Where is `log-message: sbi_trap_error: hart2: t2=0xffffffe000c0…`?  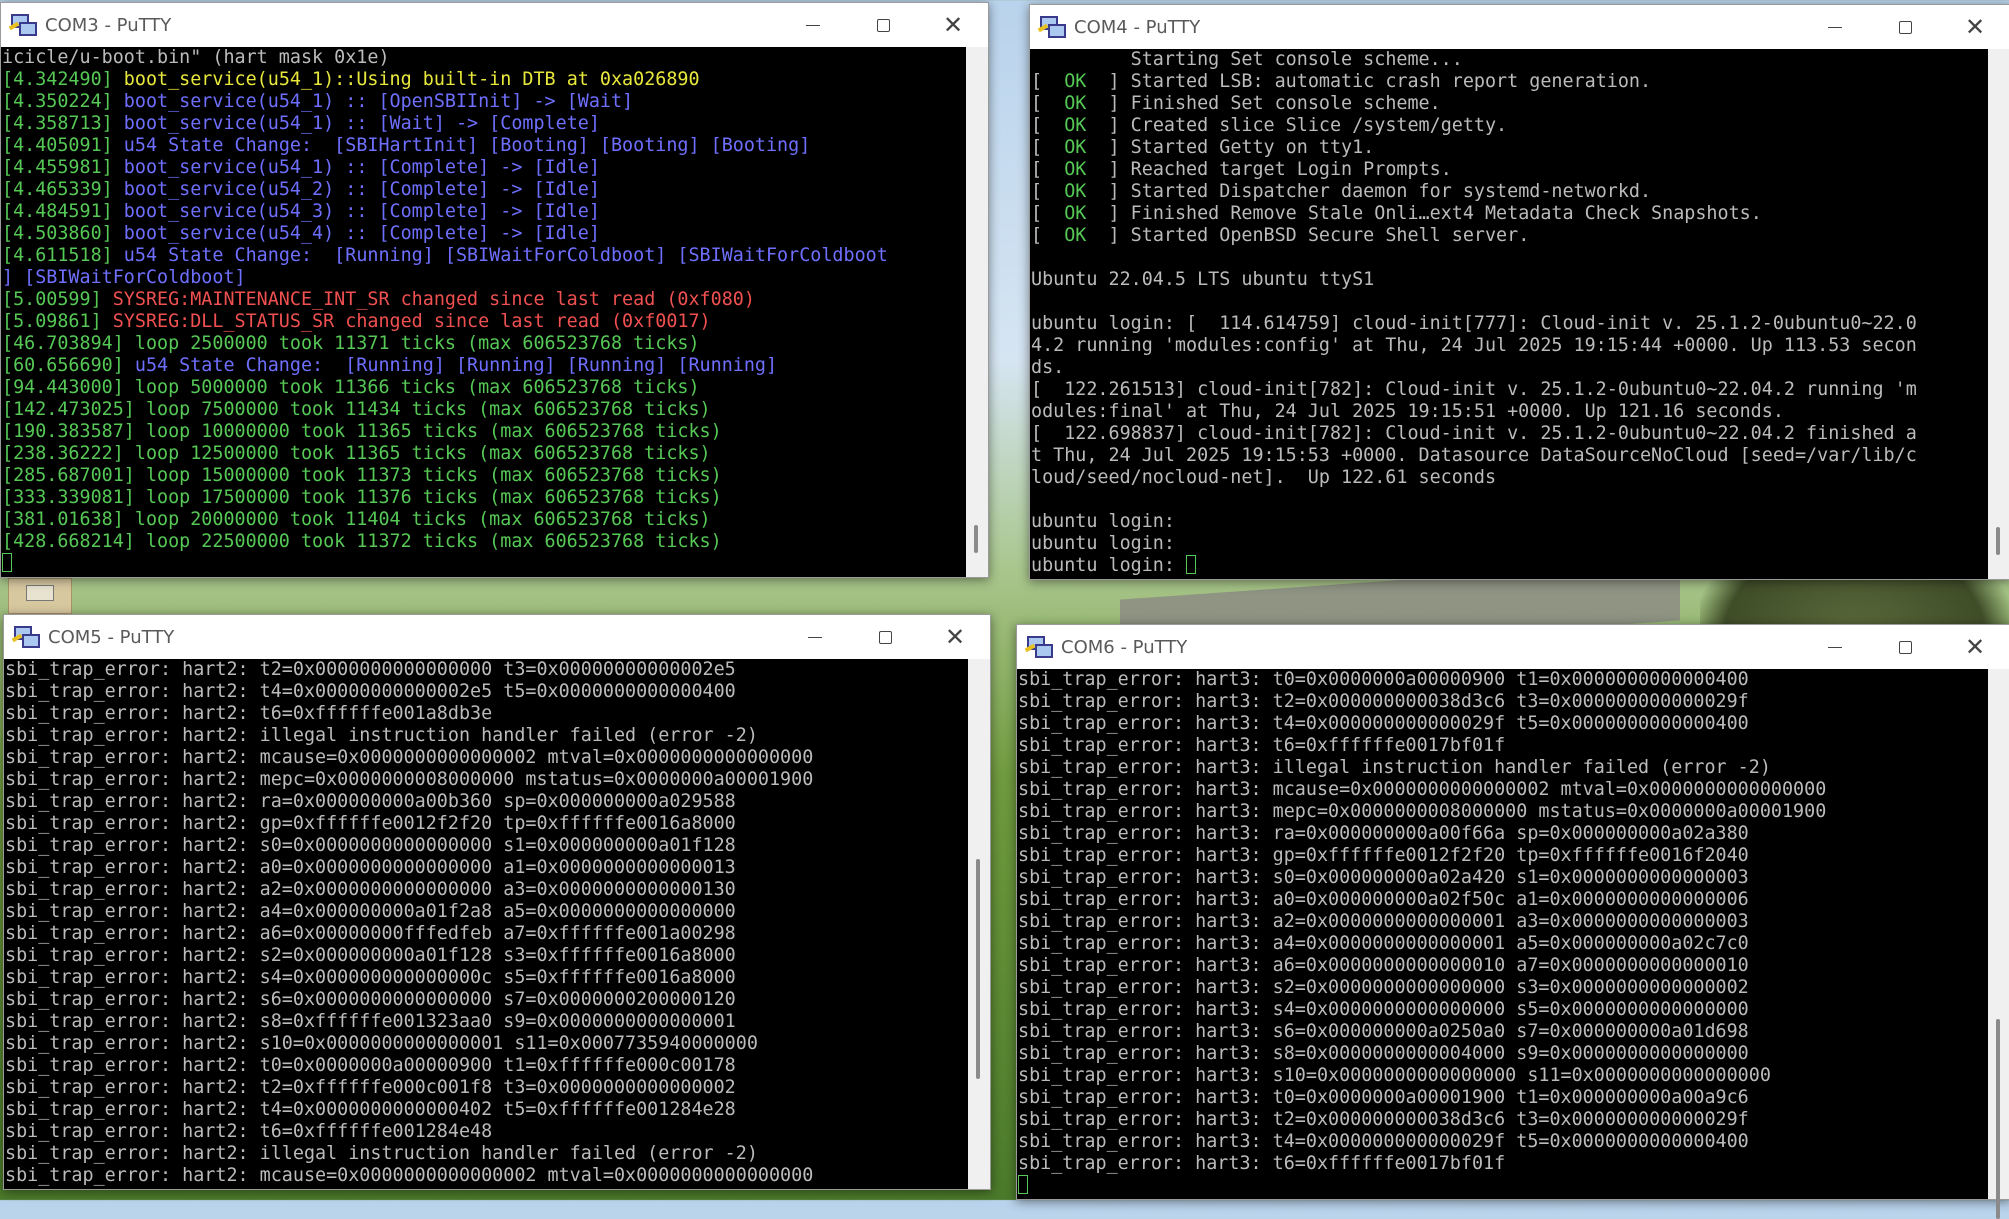 log-message: sbi_trap_error: hart2: t2=0xffffffe000c0… is located at coordinates (370, 1087).